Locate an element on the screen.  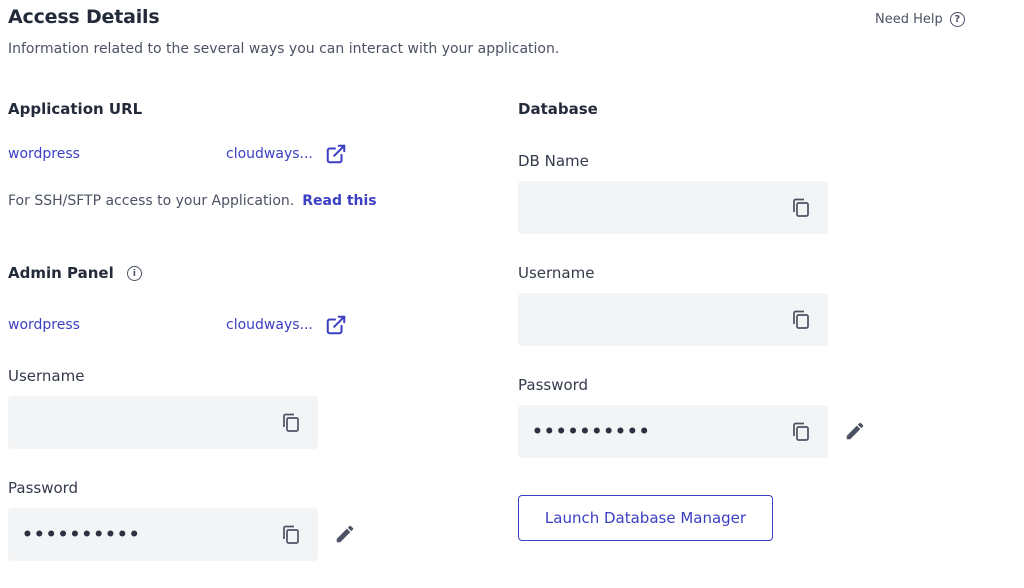
db-name-label: DB Name is located at coordinates (553, 161).